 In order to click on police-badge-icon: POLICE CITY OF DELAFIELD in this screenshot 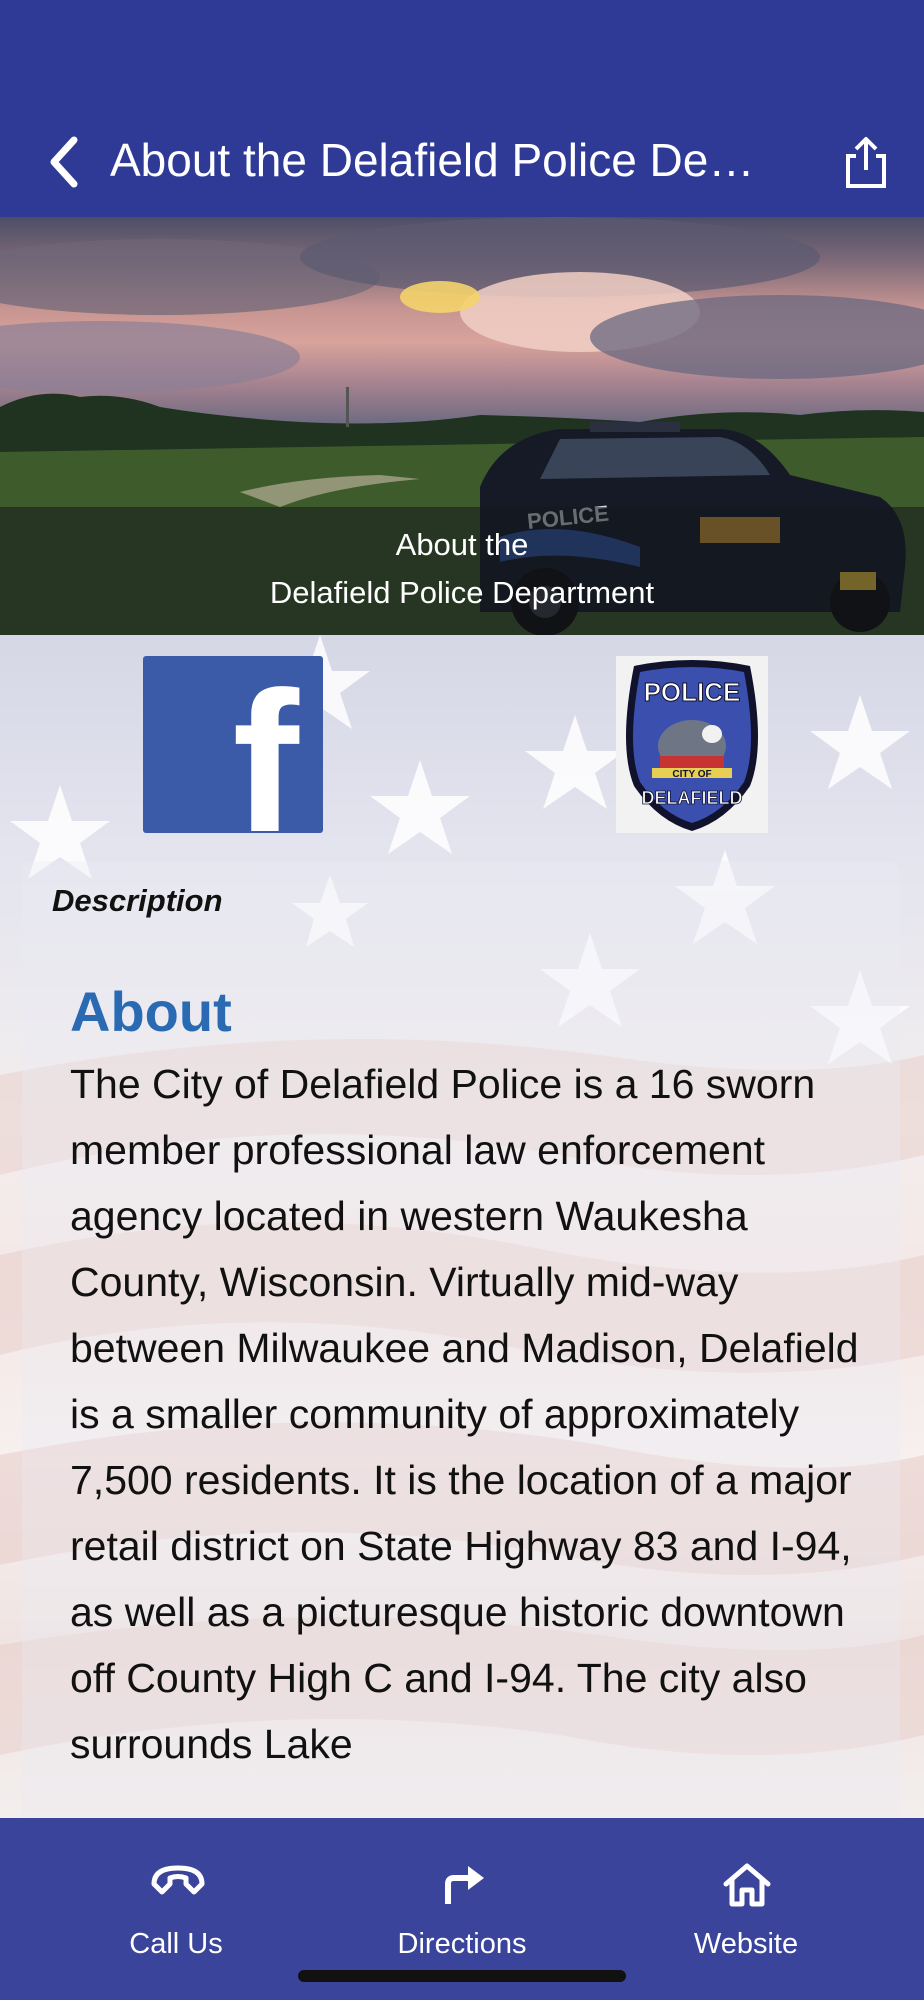, I will do `click(692, 745)`.